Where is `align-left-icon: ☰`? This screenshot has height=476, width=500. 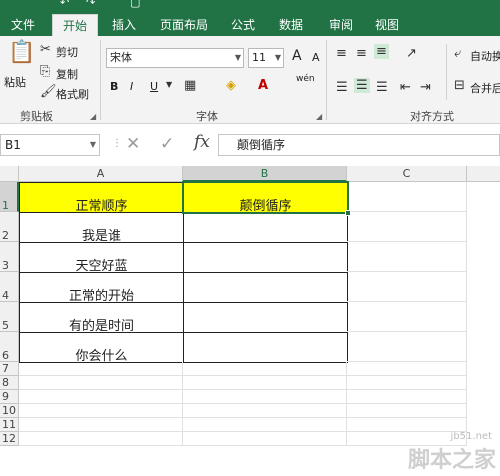
align-left-icon: ☰ is located at coordinates (342, 87).